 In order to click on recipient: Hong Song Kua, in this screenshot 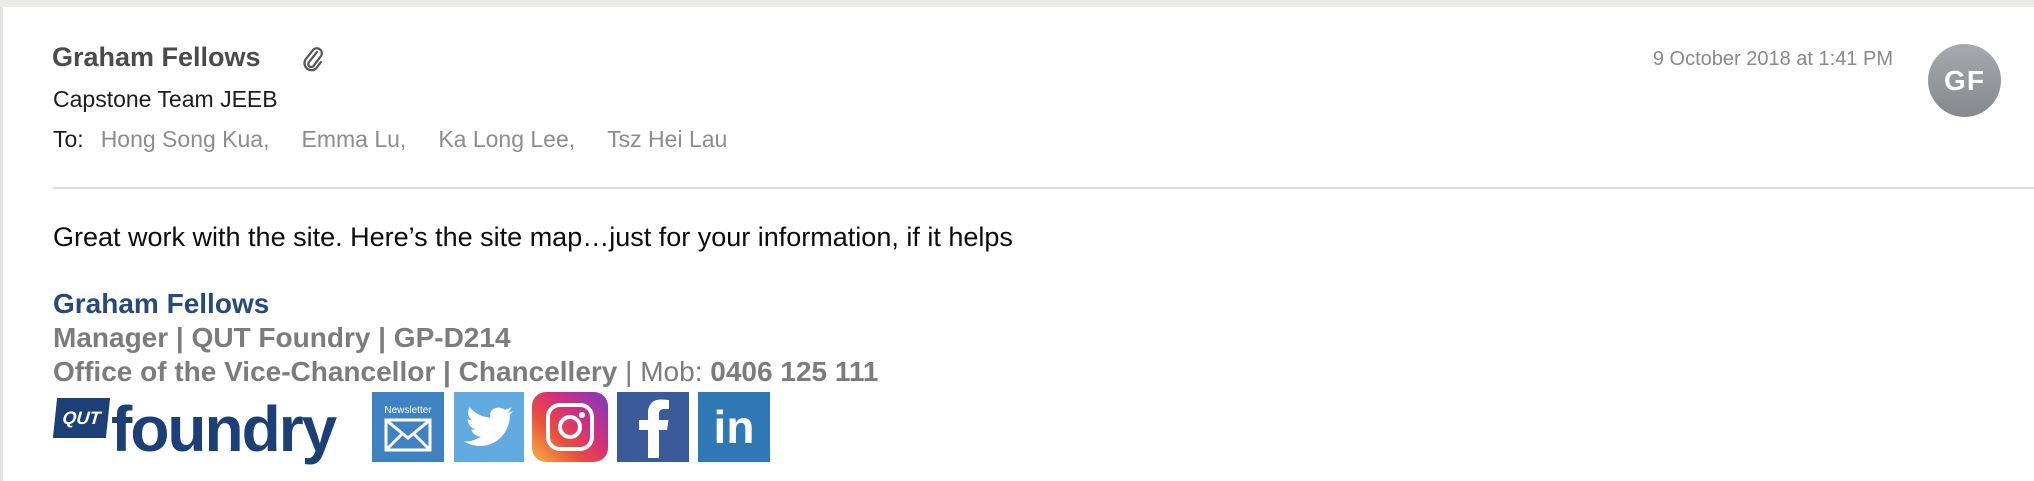, I will do `click(185, 139)`.